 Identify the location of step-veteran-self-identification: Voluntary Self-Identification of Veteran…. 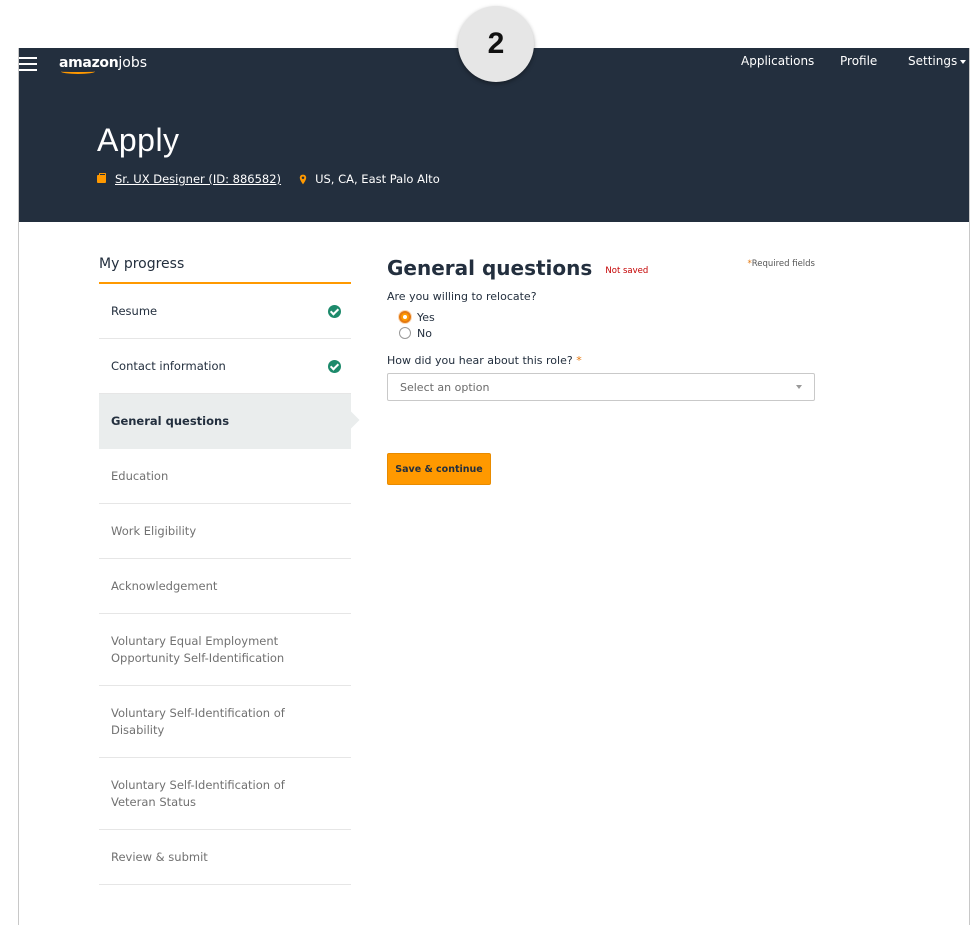
(225, 794).